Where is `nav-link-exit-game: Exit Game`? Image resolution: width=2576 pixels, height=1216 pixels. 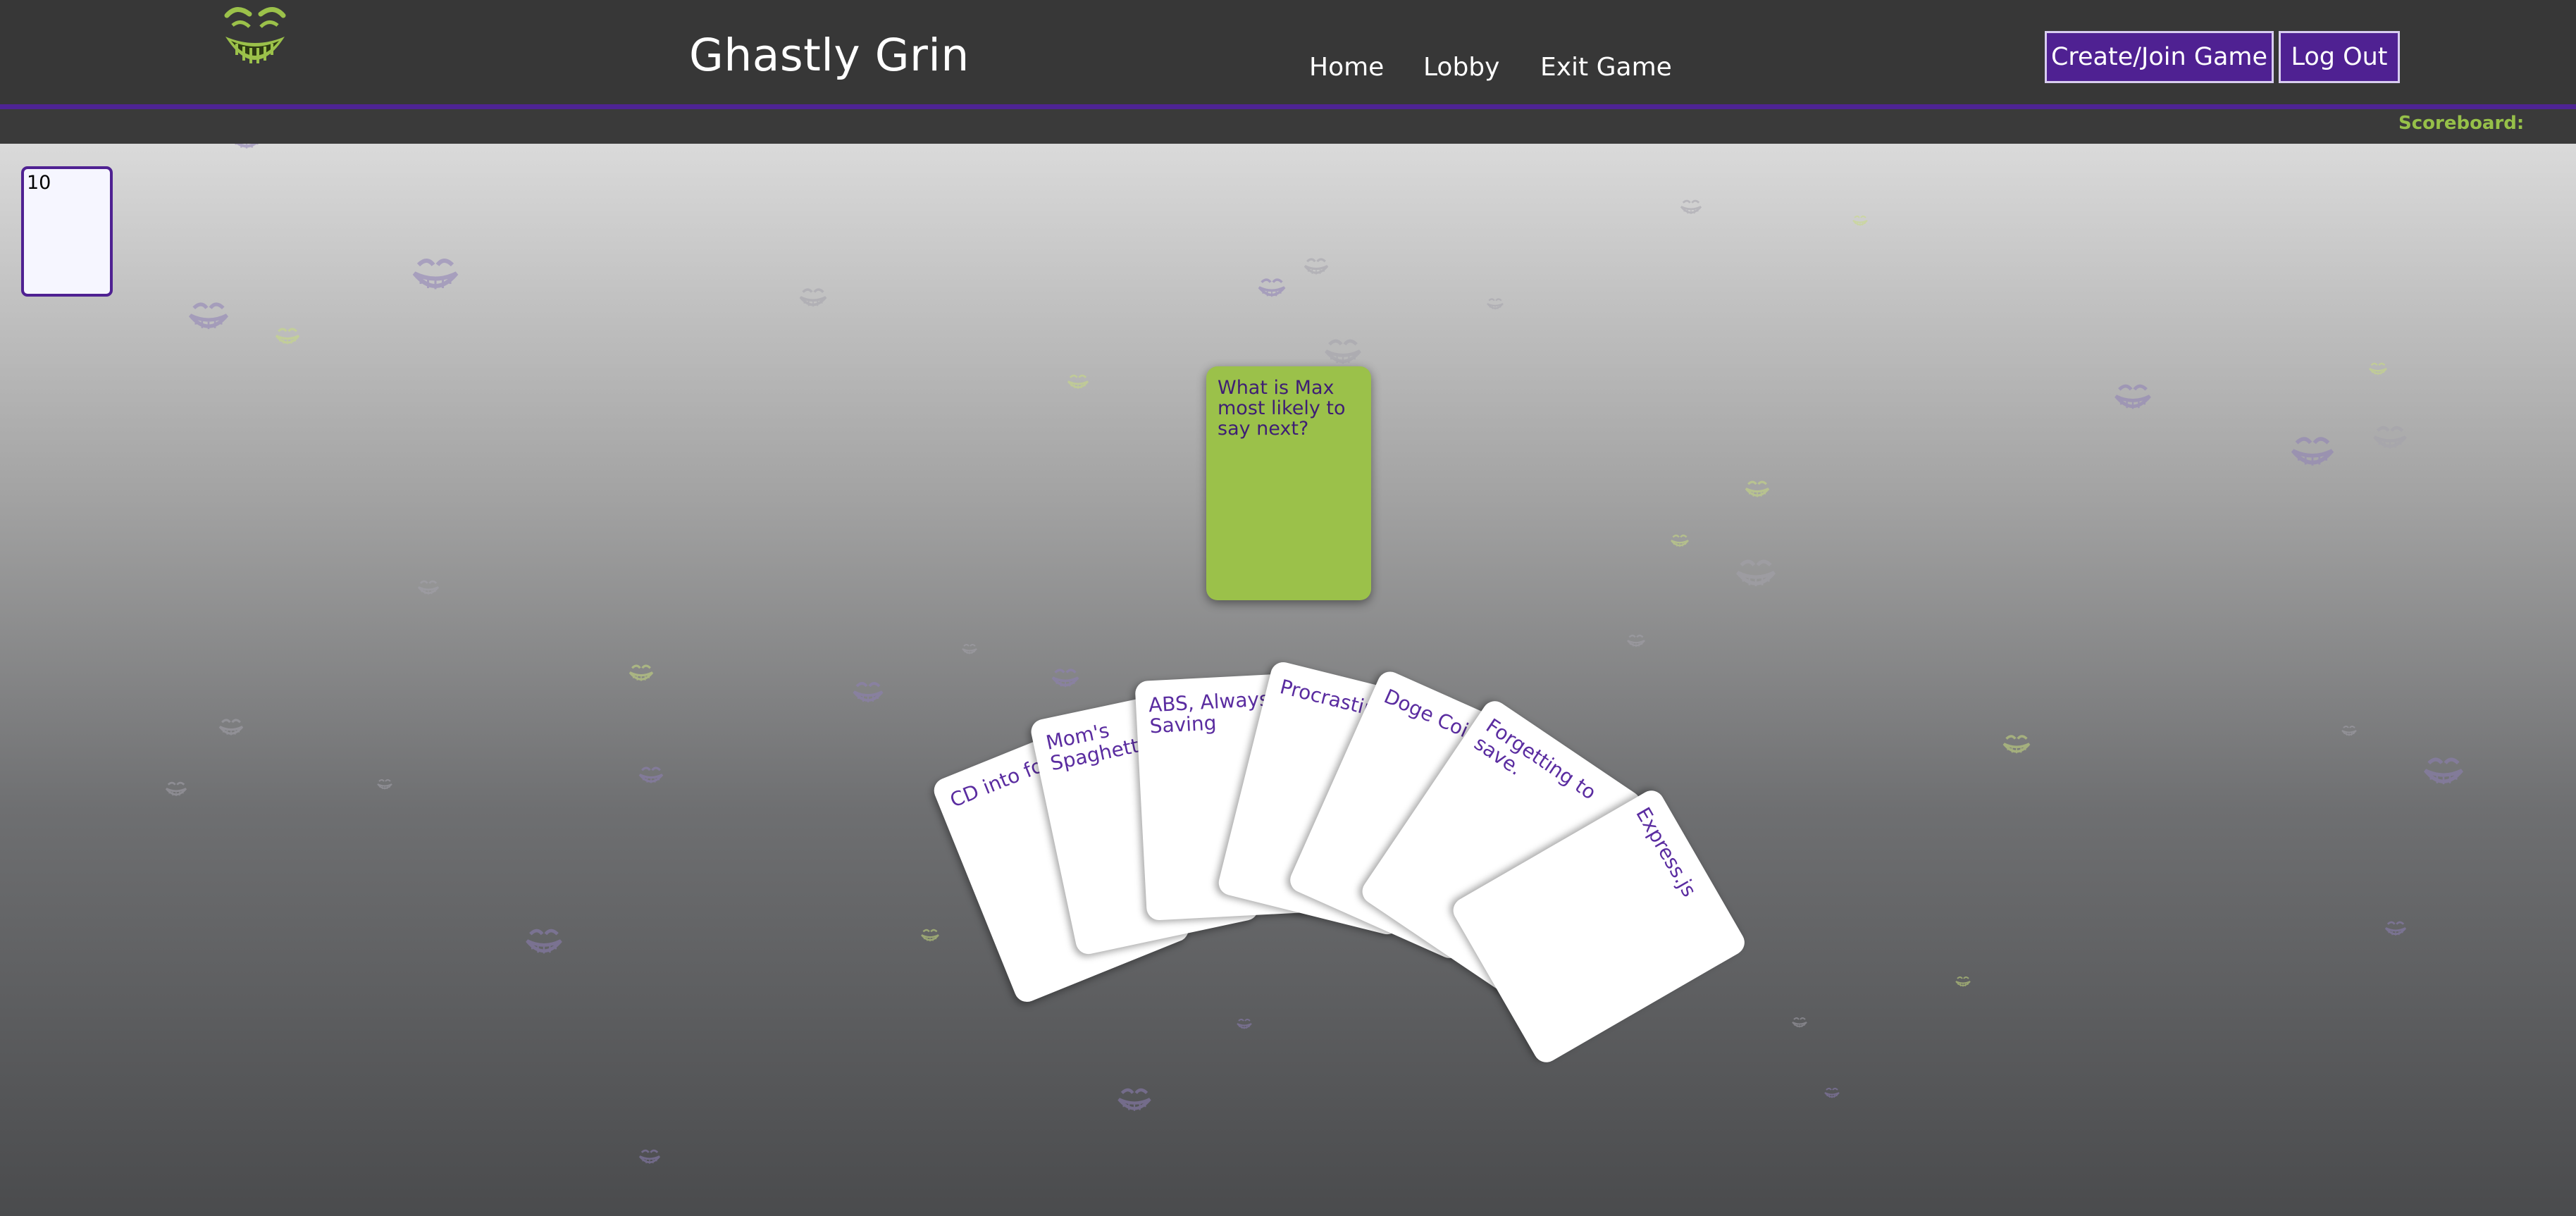
nav-link-exit-game: Exit Game is located at coordinates (1606, 67).